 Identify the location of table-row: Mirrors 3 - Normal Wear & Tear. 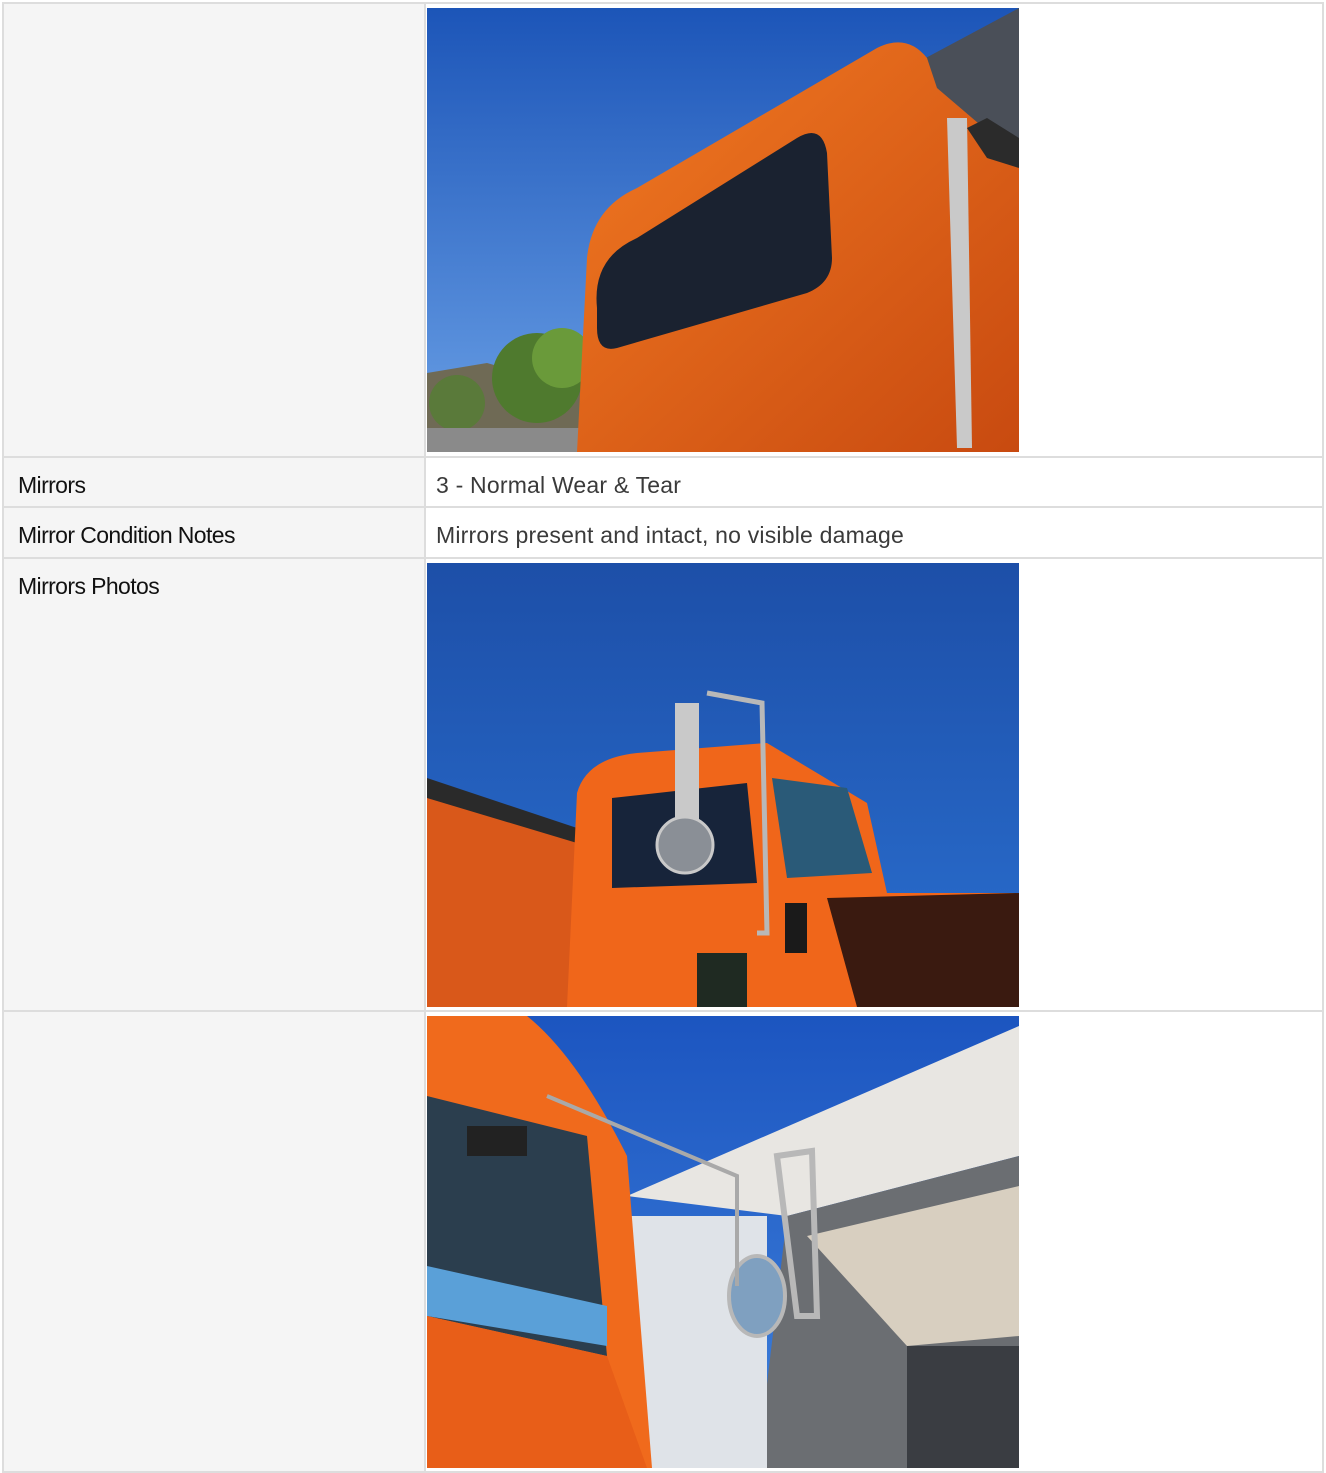
(663, 482).